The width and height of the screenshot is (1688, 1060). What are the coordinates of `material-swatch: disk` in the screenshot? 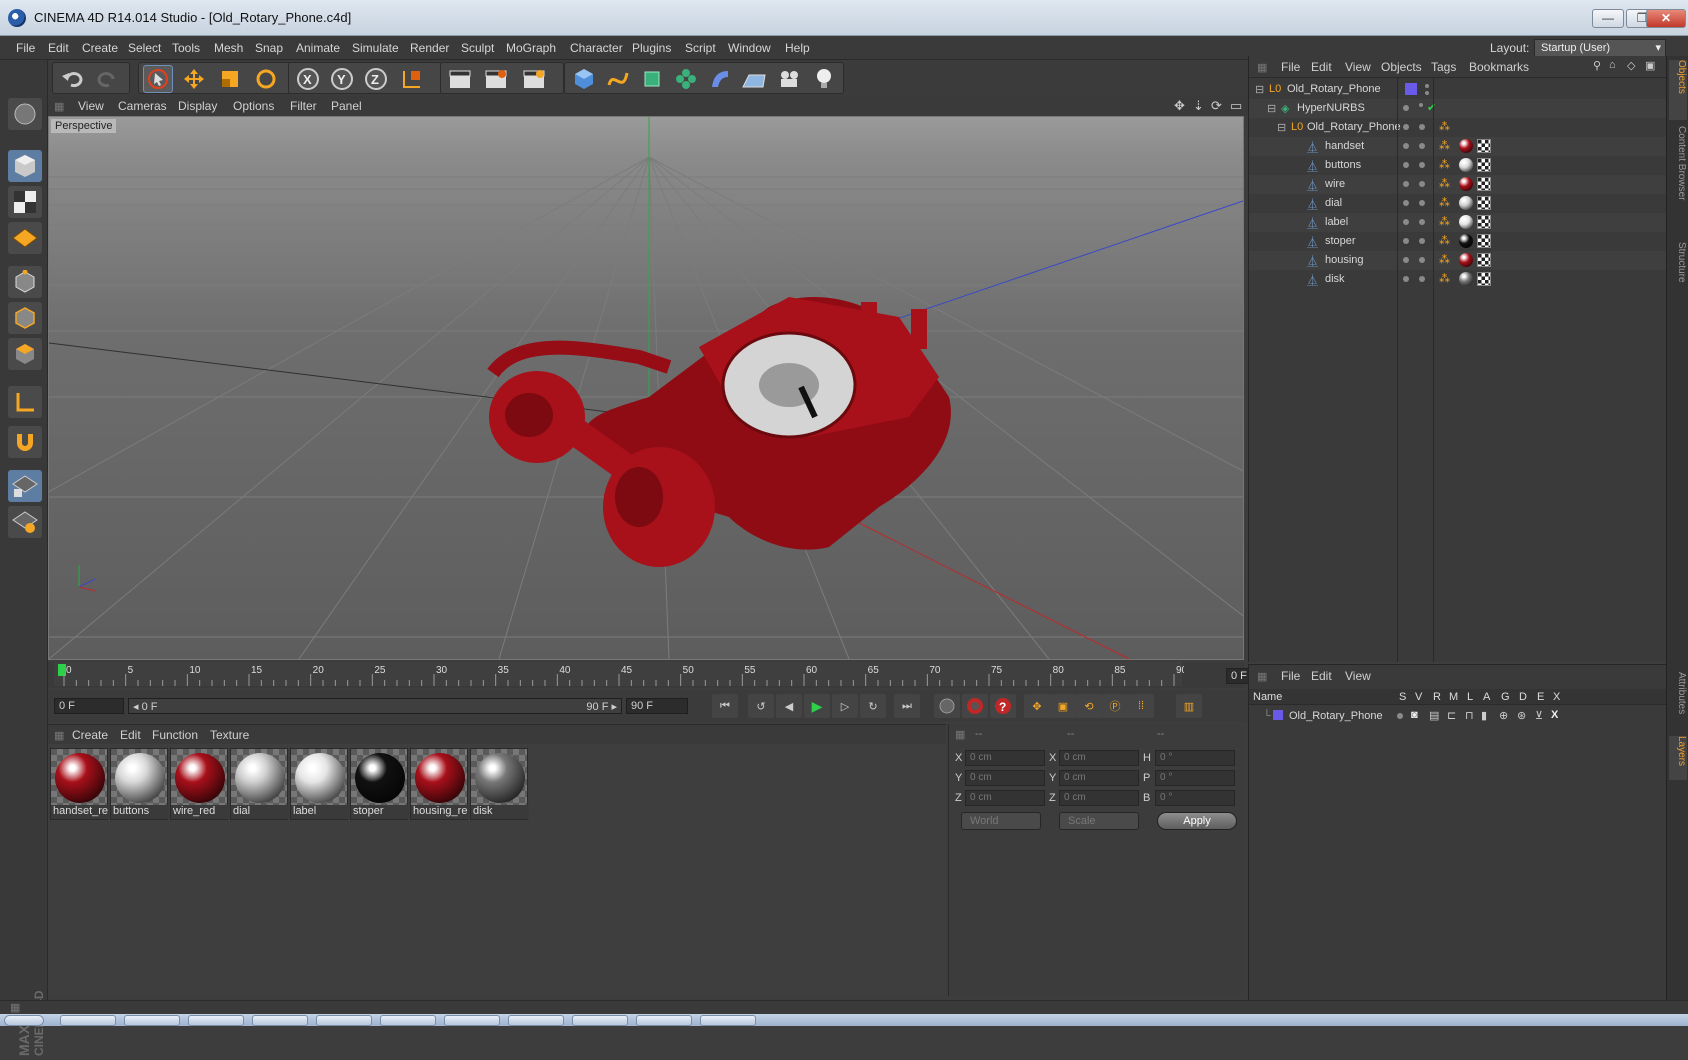 It's located at (499, 784).